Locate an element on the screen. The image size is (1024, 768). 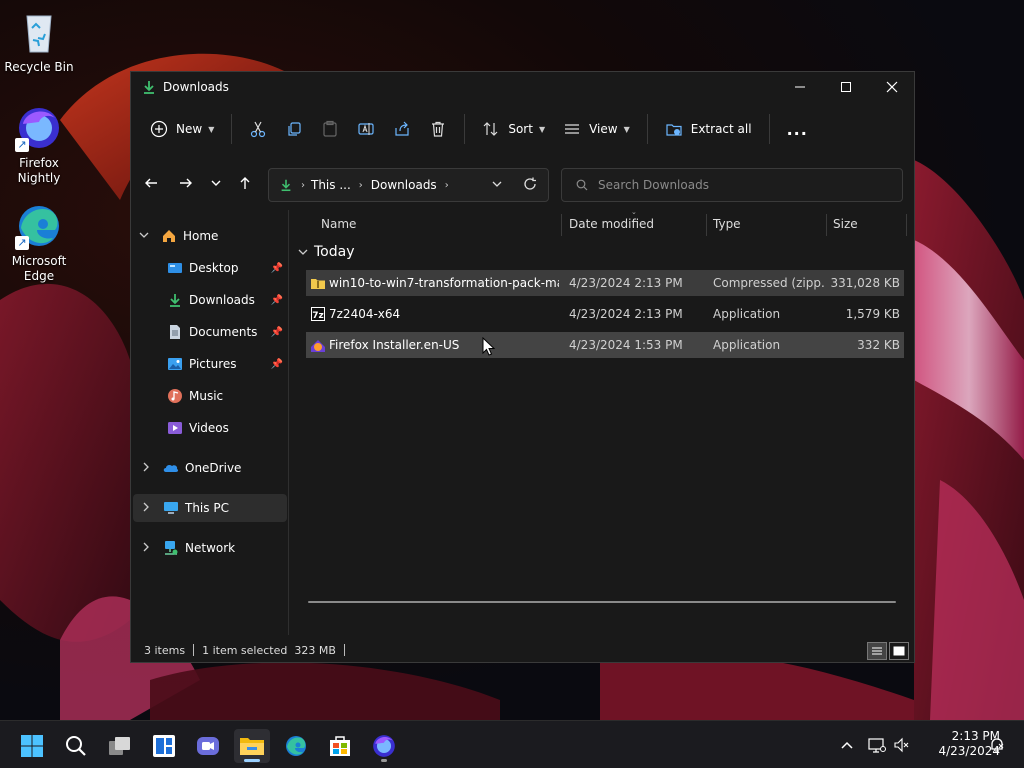
paste-button is located at coordinates (330, 129).